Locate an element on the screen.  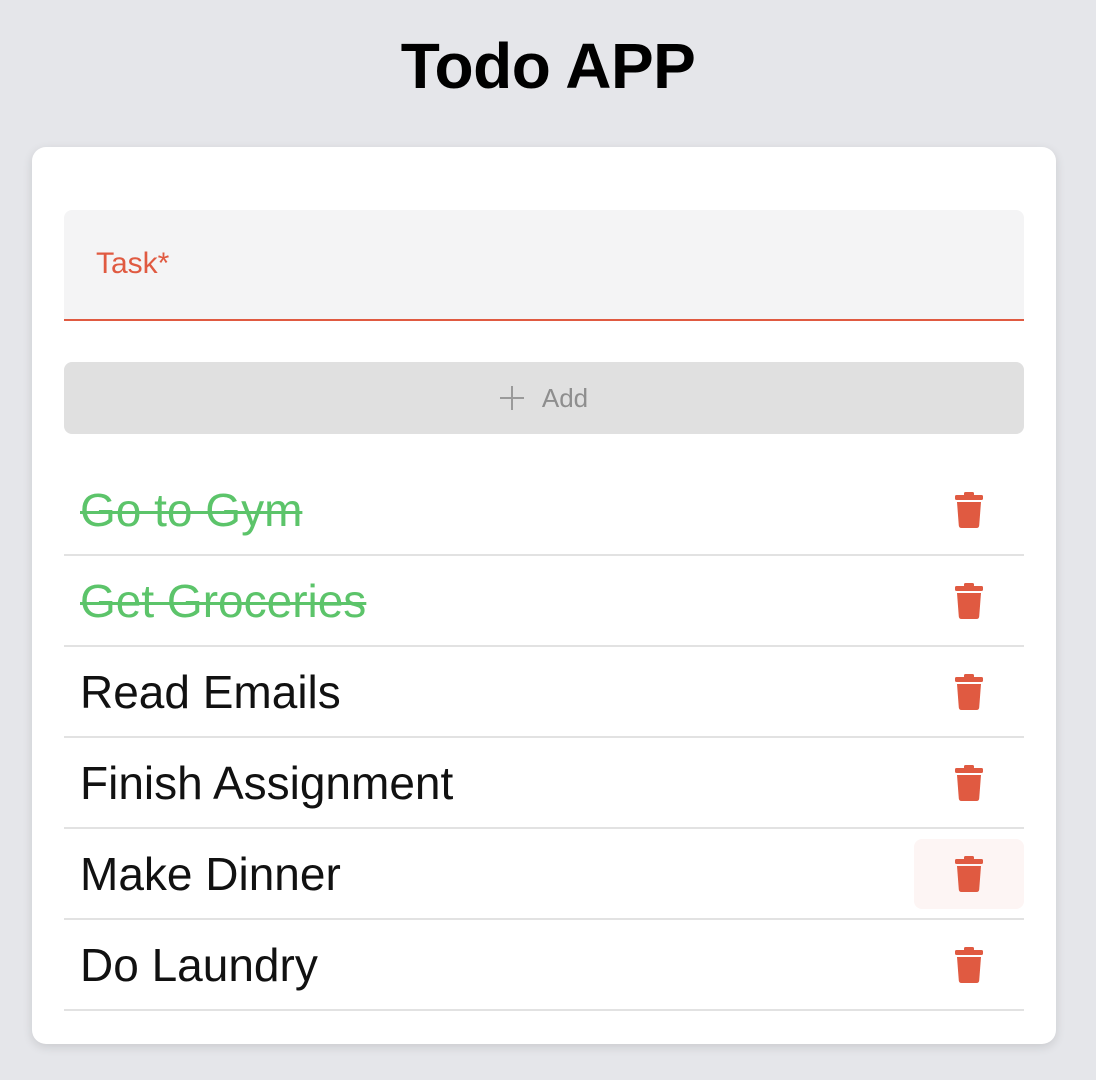
page-title: Todo APP is located at coordinates (548, 66).